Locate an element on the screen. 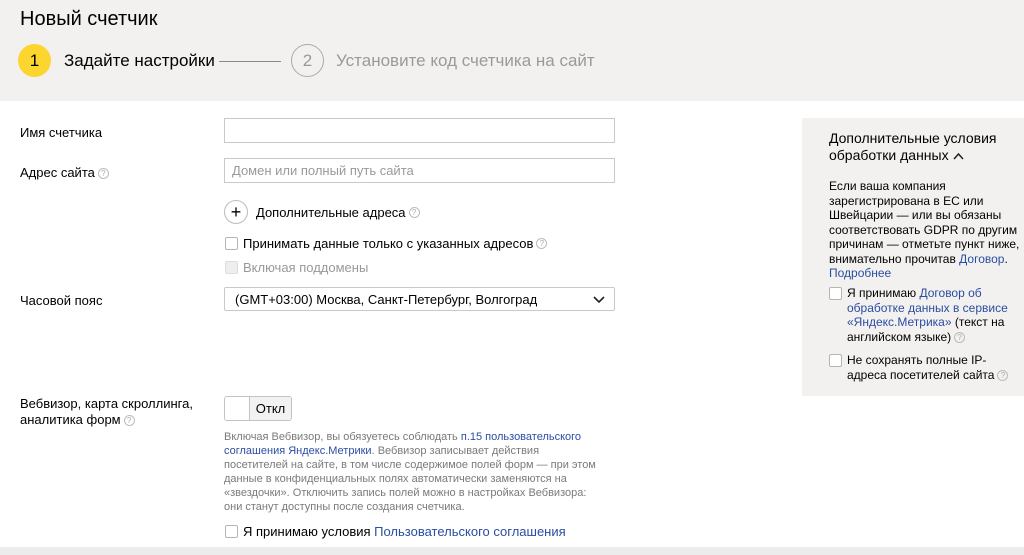 The height and width of the screenshot is (555, 1024). webvisor-toggle: Откл is located at coordinates (258, 408).